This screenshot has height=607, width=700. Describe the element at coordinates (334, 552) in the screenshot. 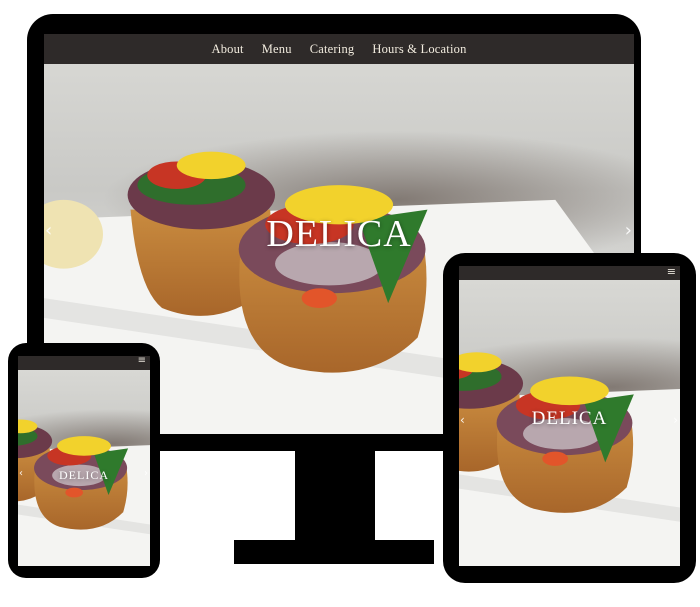

I see `monitor-stand-base` at that location.